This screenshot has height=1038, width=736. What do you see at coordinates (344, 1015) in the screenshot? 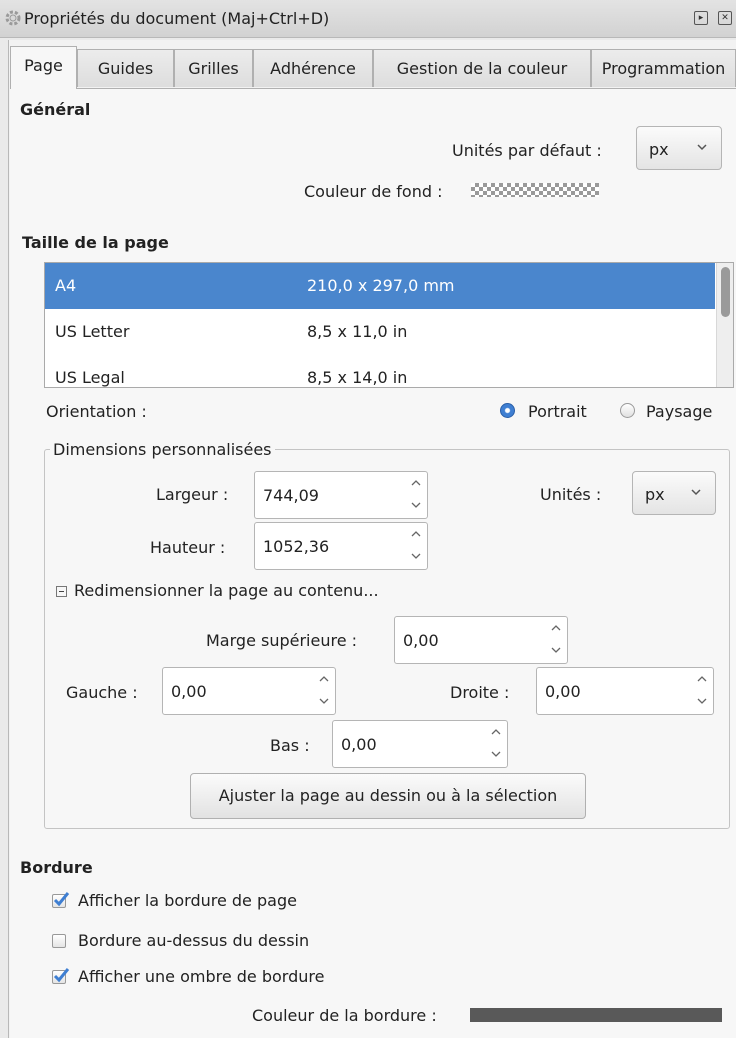
I see `border-color-label: Couleur de la bordure :` at bounding box center [344, 1015].